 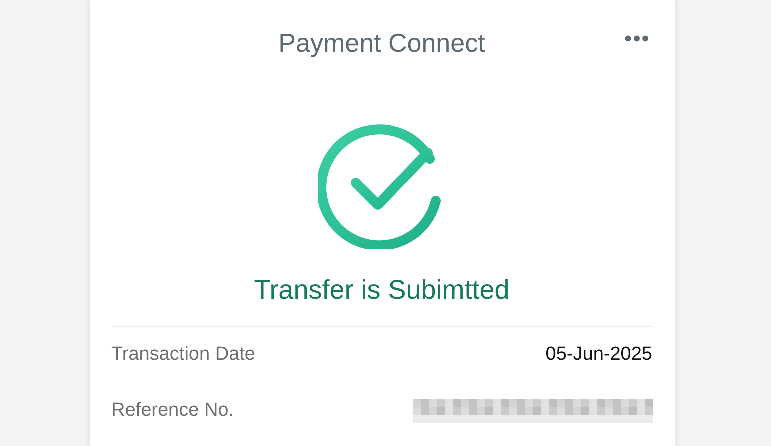 I want to click on page-title: Payment Connect, so click(x=382, y=43).